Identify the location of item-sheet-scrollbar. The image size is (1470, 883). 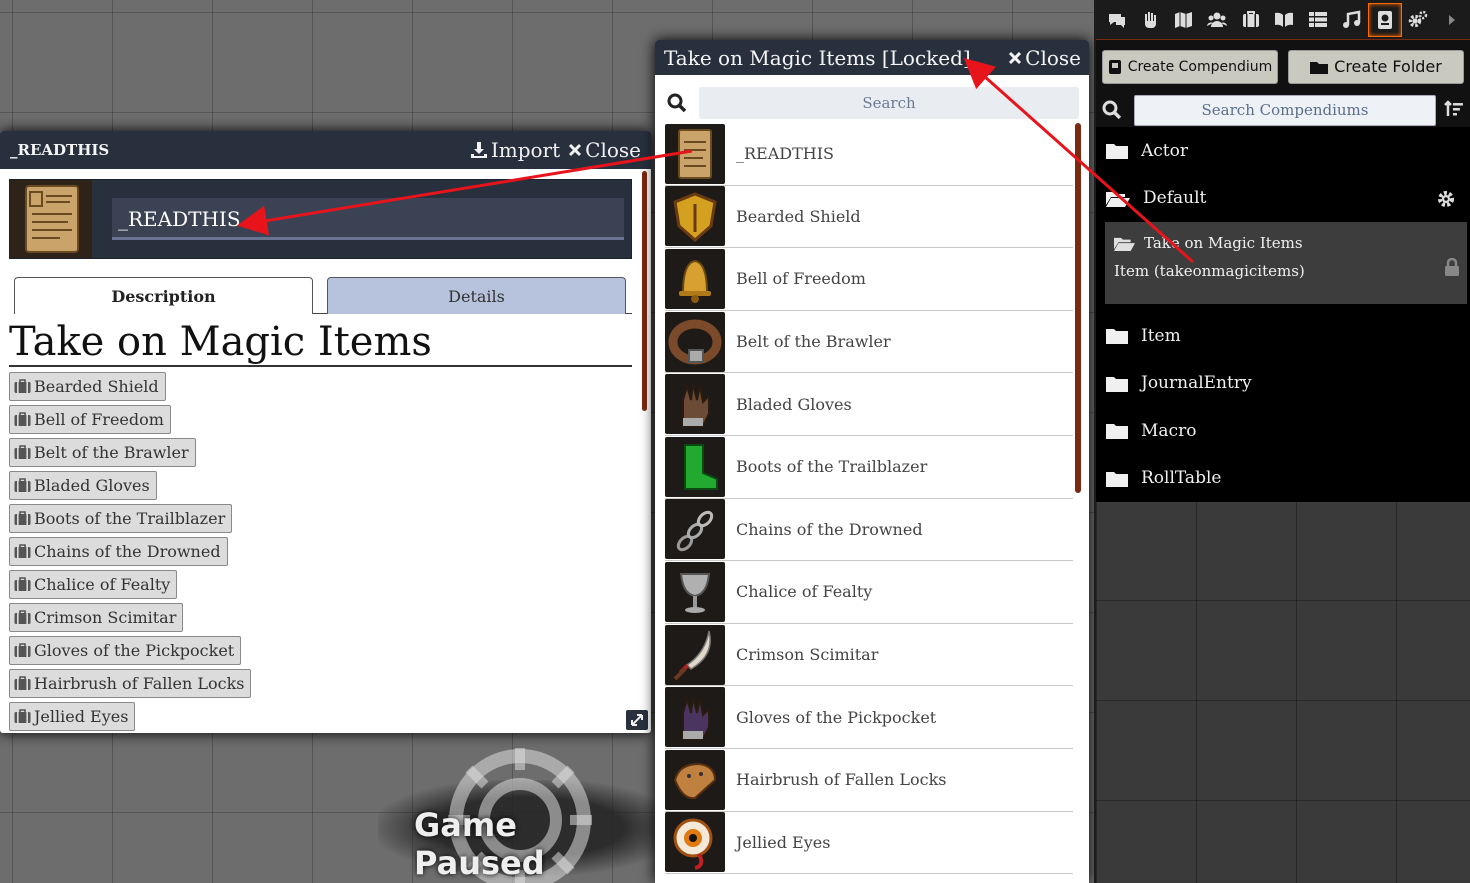
(644, 291).